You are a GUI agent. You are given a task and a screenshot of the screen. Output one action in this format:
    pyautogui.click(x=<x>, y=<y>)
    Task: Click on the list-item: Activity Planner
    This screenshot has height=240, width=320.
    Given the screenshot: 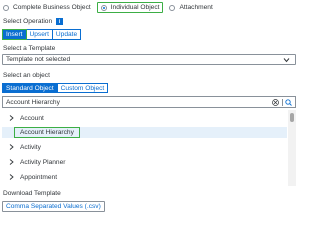 What is the action you would take?
    pyautogui.click(x=144, y=162)
    